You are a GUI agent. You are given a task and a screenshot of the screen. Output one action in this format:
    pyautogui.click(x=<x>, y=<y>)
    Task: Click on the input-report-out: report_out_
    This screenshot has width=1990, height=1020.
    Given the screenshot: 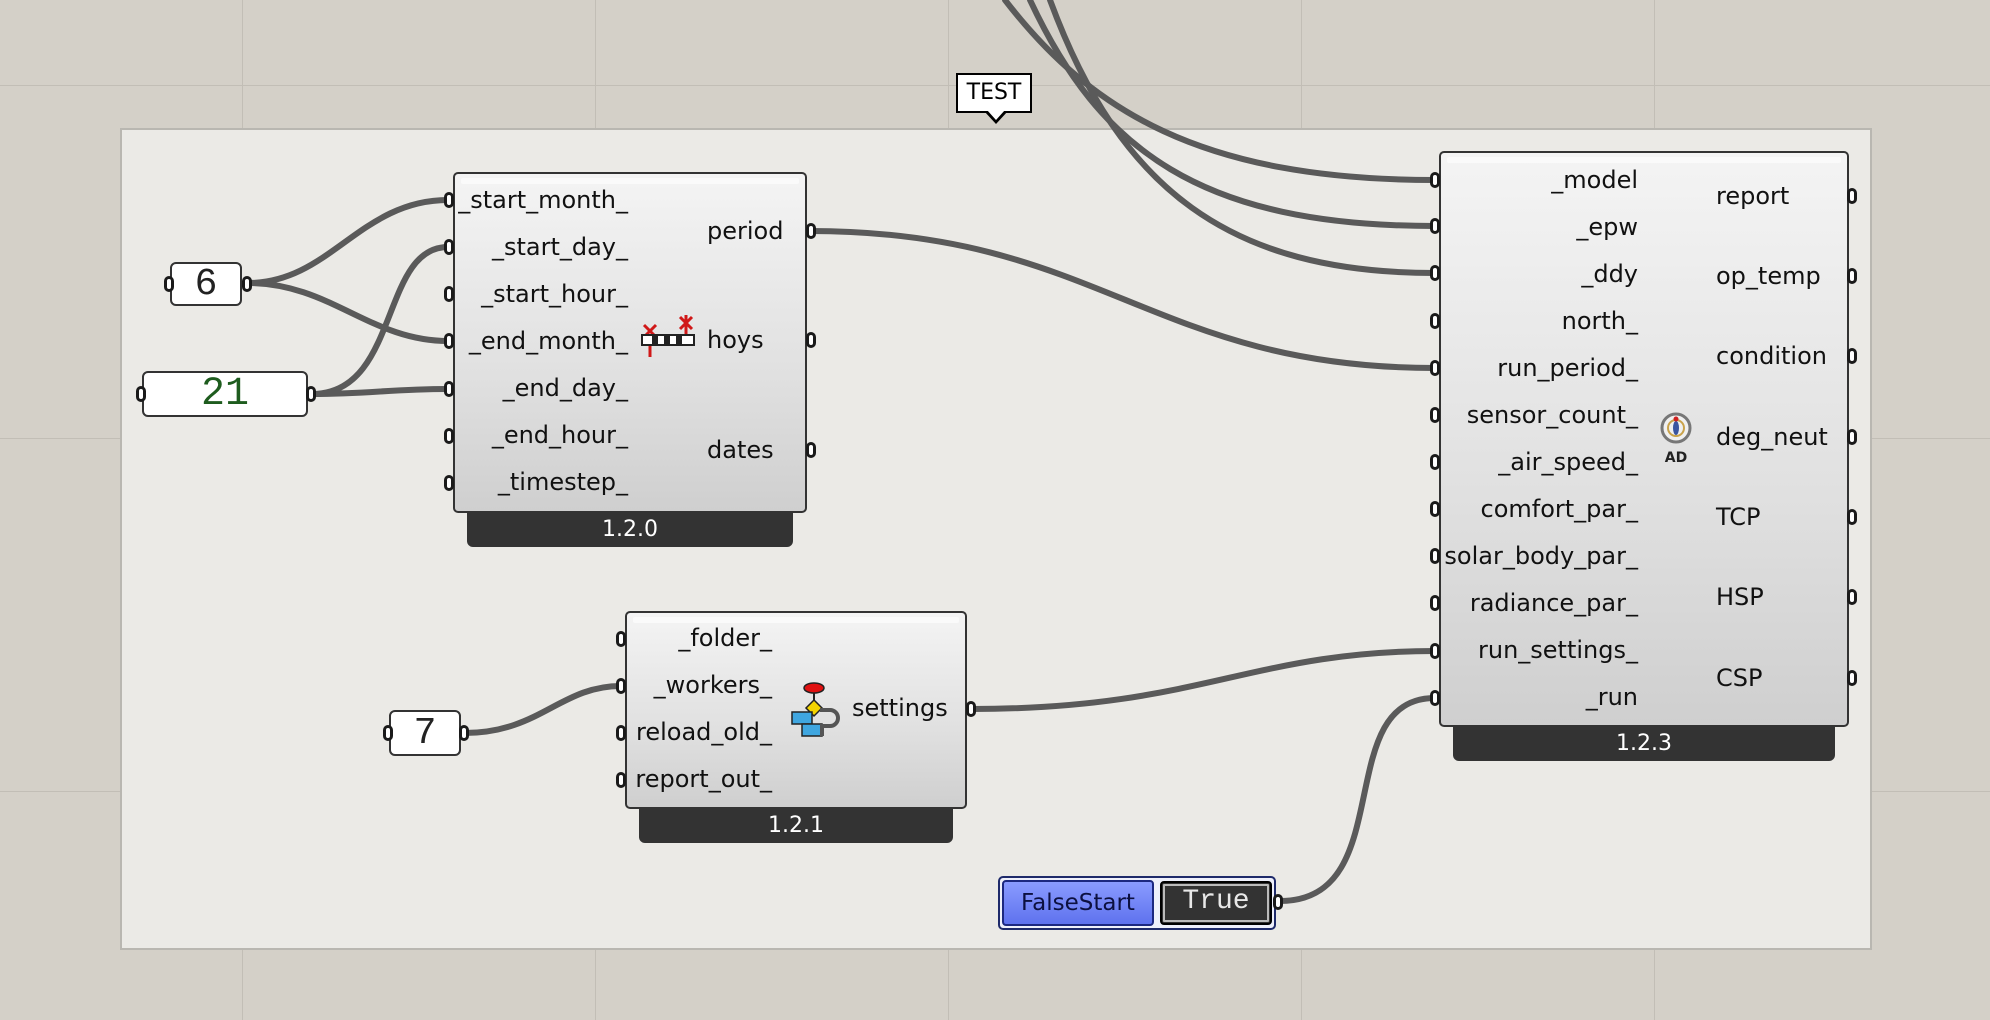 What is the action you would take?
    pyautogui.click(x=703, y=779)
    